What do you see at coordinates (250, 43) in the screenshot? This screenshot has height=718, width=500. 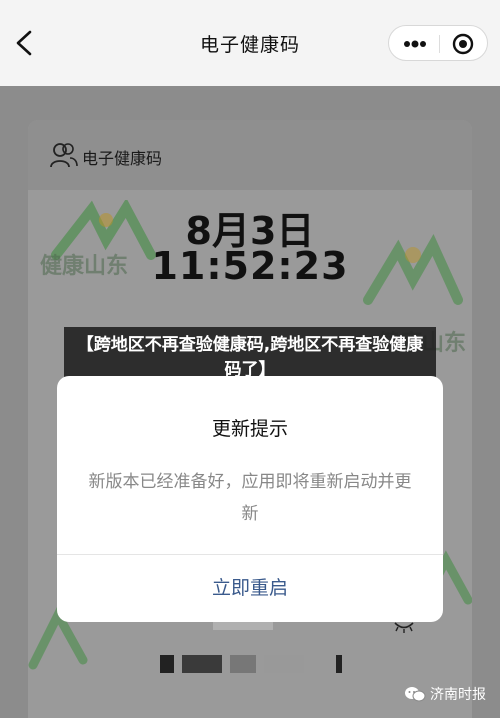 I see `navigation-bar: 电子健康码` at bounding box center [250, 43].